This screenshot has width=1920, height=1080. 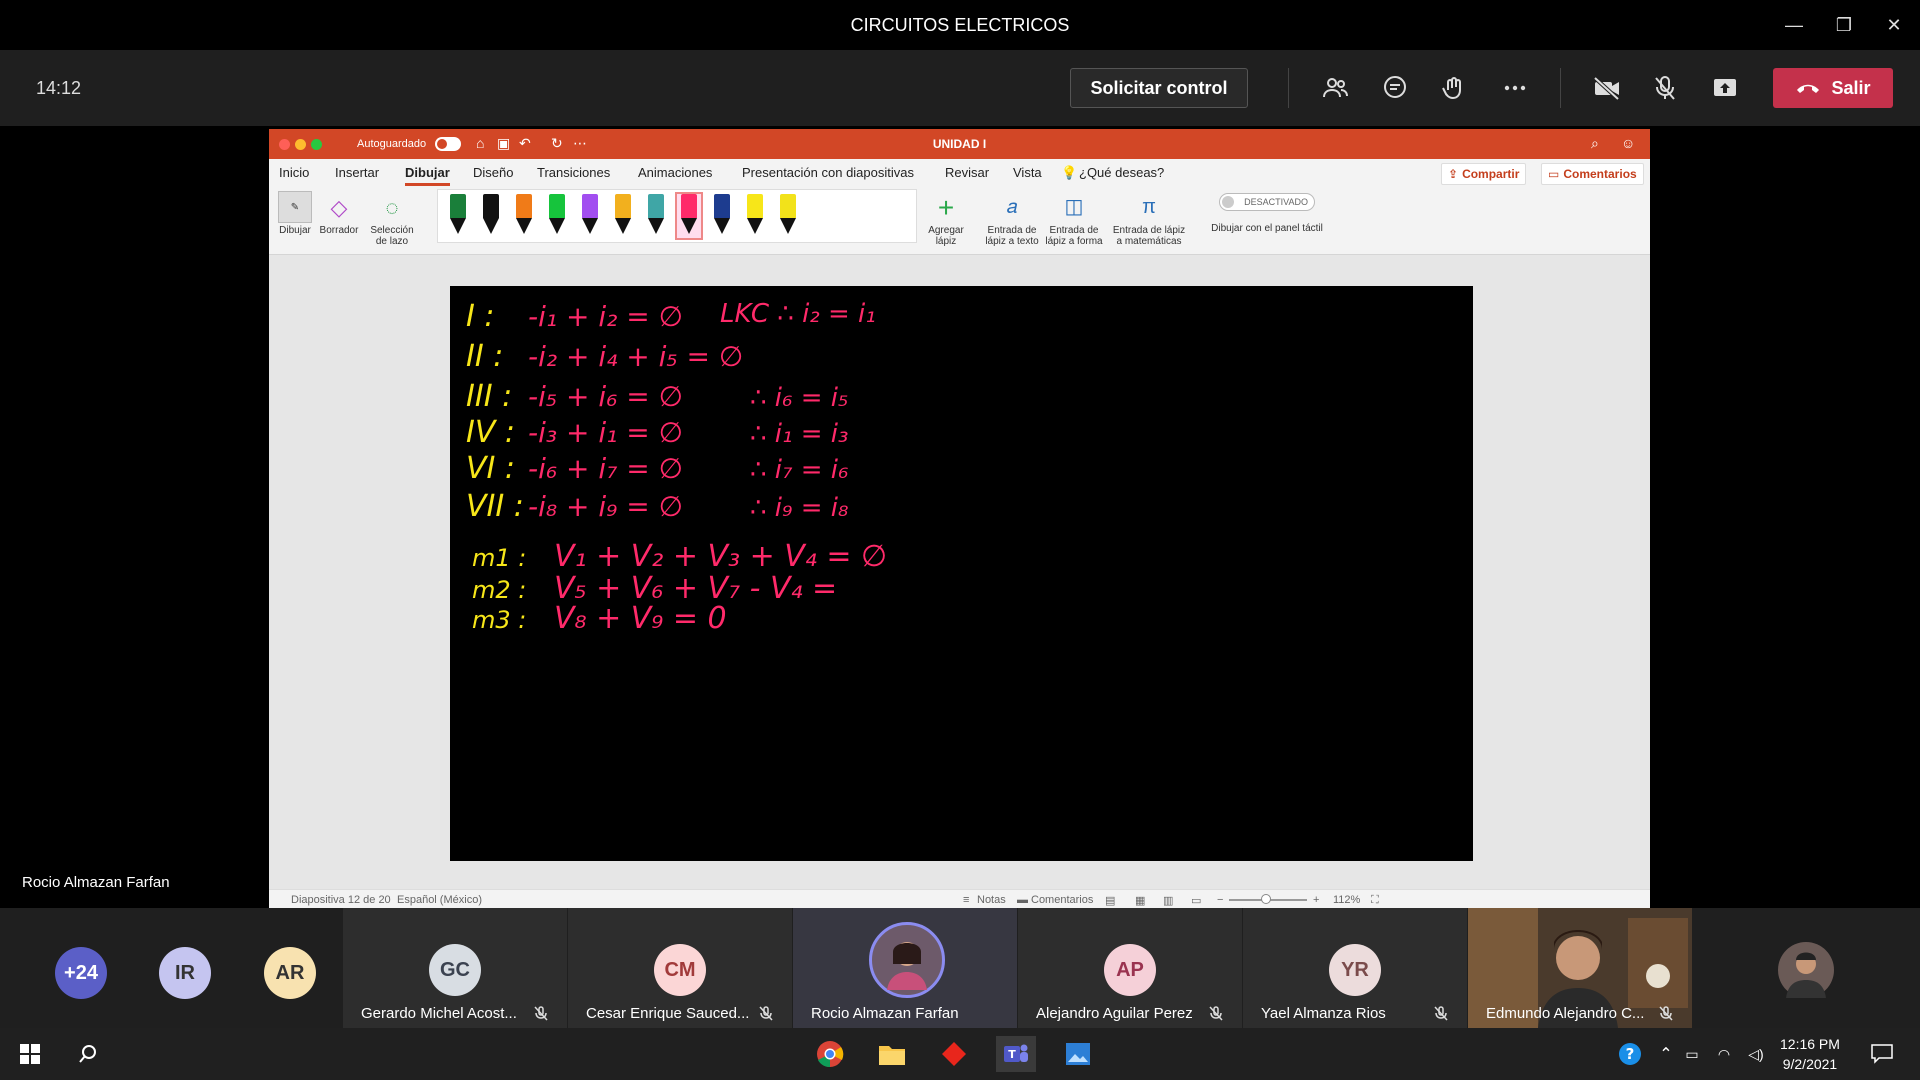 I want to click on participants-icon, so click(x=1335, y=88).